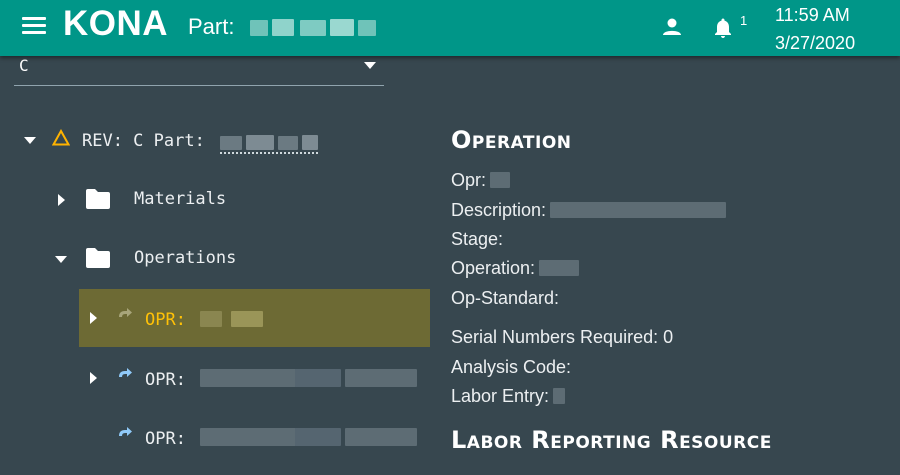 This screenshot has height=475, width=900. What do you see at coordinates (812, 15) in the screenshot?
I see `clock-time: 11:59 AM` at bounding box center [812, 15].